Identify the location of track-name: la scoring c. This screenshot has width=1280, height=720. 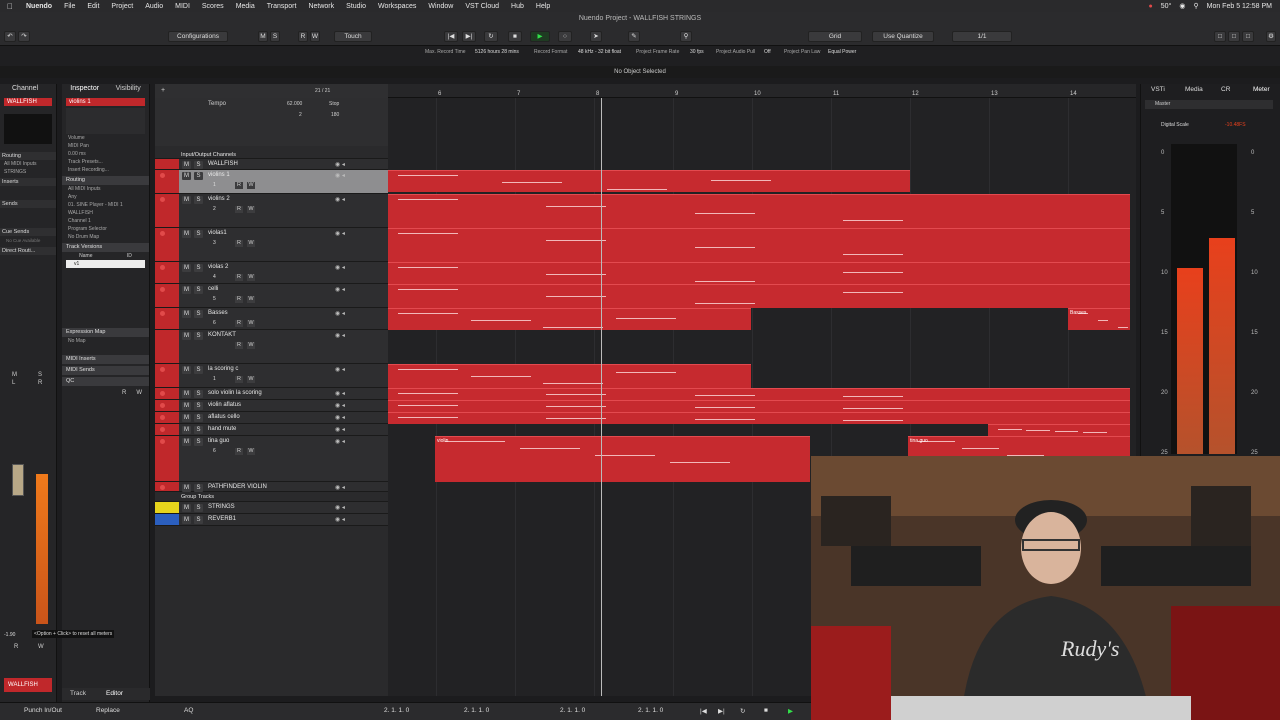
(223, 369).